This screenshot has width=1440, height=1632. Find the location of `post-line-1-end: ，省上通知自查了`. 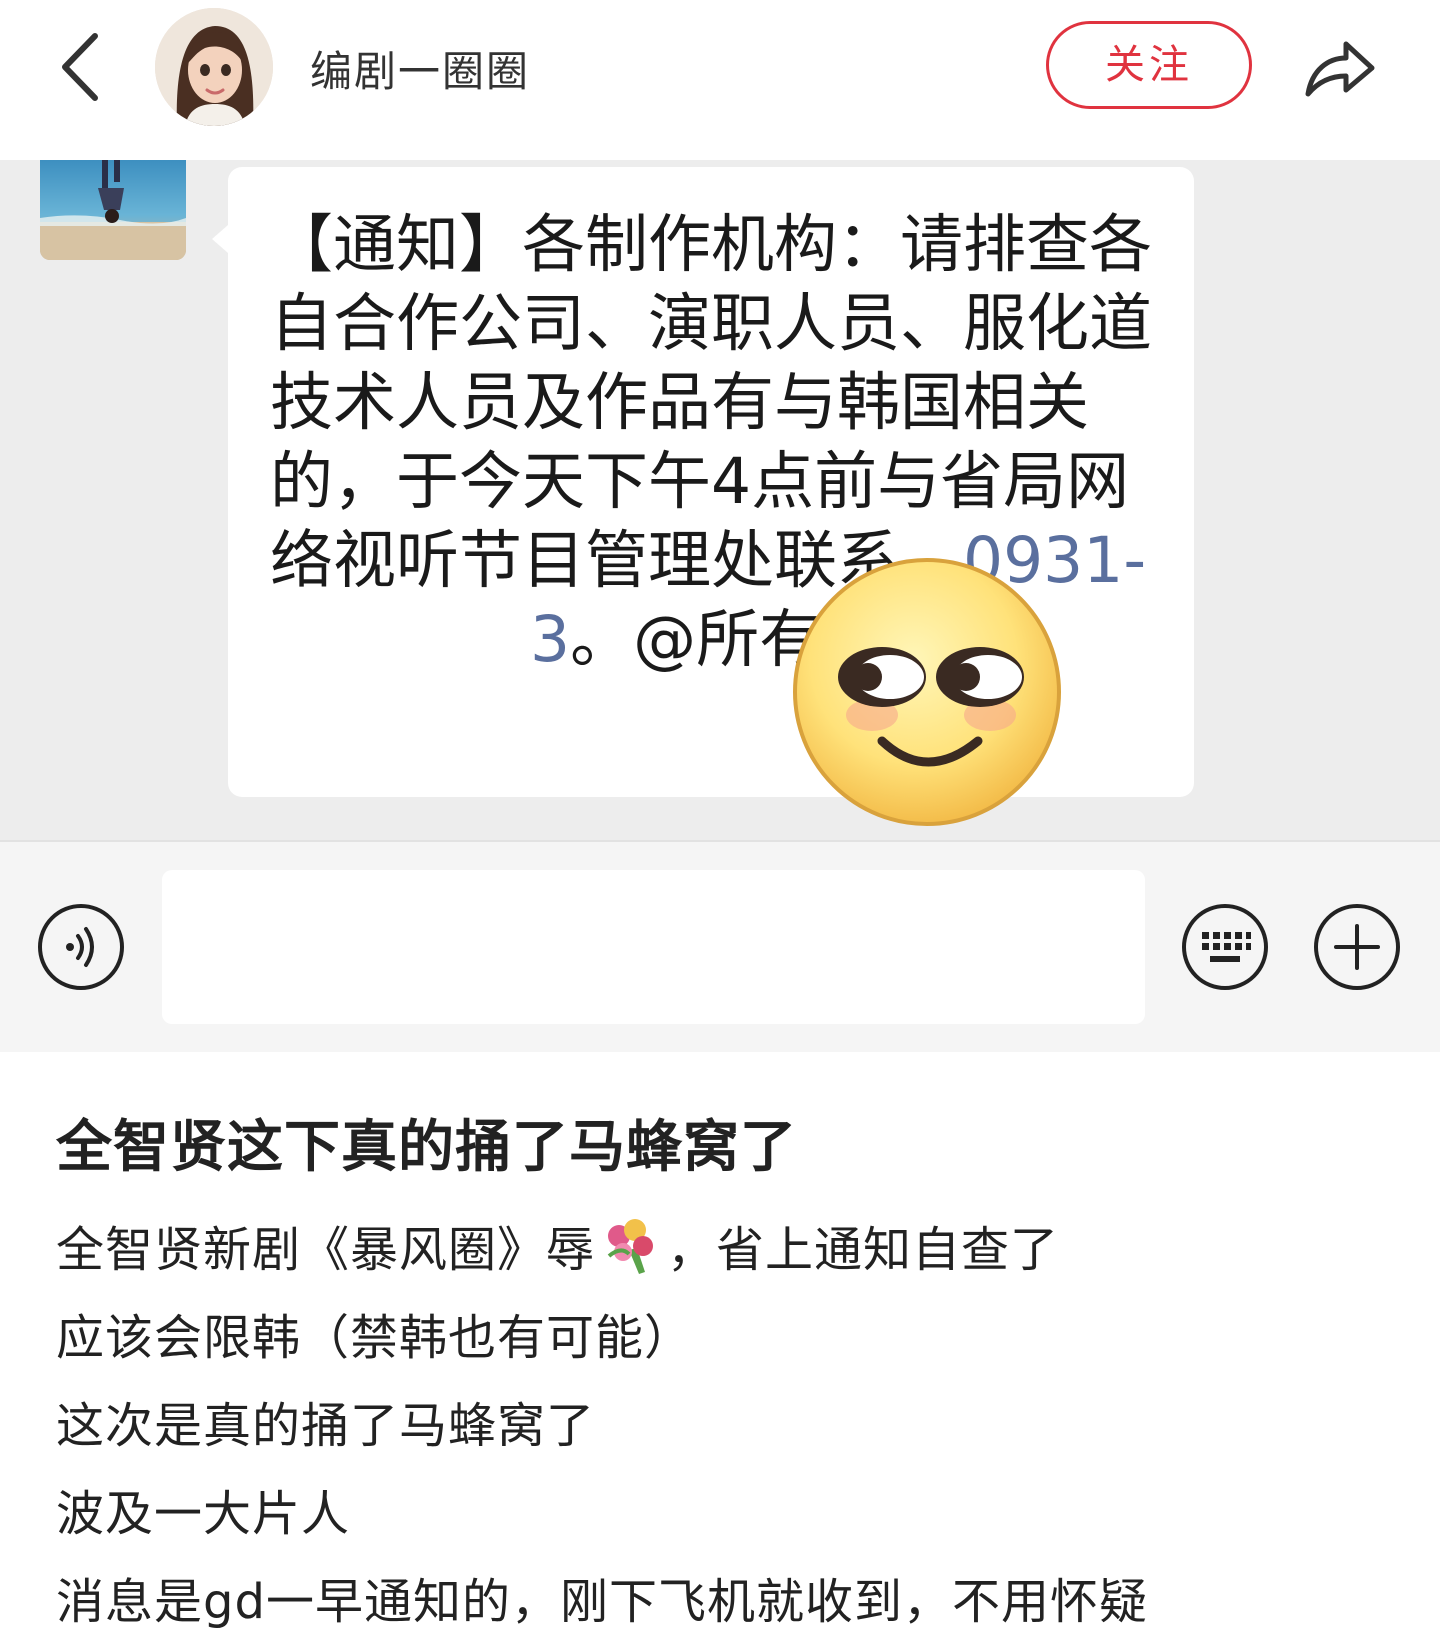

post-line-1-end: ，省上通知自查了 is located at coordinates (863, 1250).